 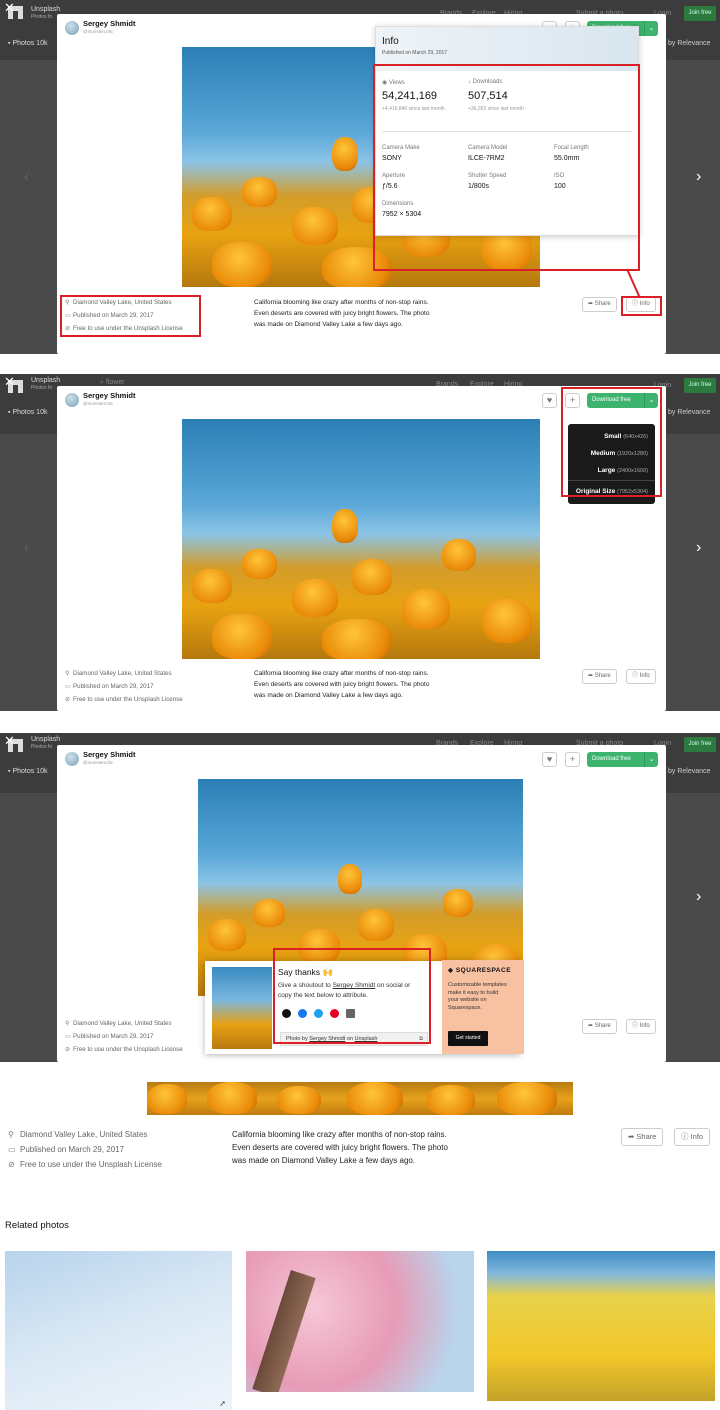 I want to click on search-value: flower, so click(x=115, y=382).